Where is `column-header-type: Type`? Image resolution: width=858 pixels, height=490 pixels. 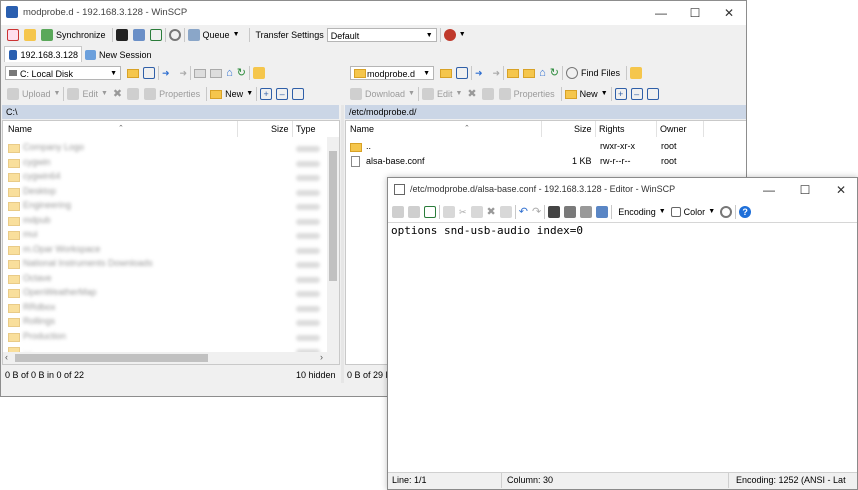 column-header-type: Type is located at coordinates (306, 129).